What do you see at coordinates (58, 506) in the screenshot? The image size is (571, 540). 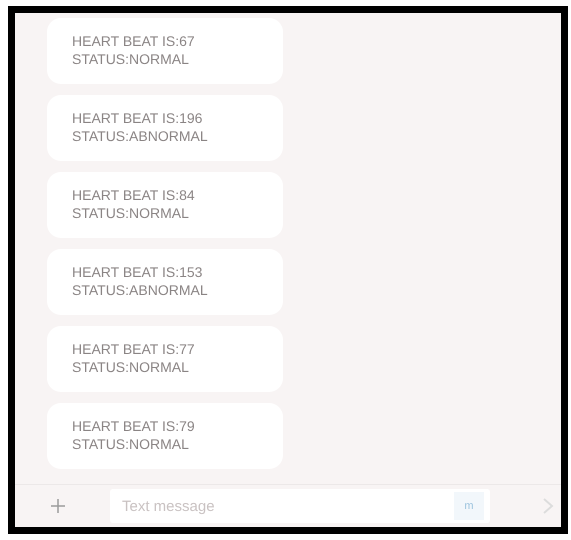 I see `add-icon` at bounding box center [58, 506].